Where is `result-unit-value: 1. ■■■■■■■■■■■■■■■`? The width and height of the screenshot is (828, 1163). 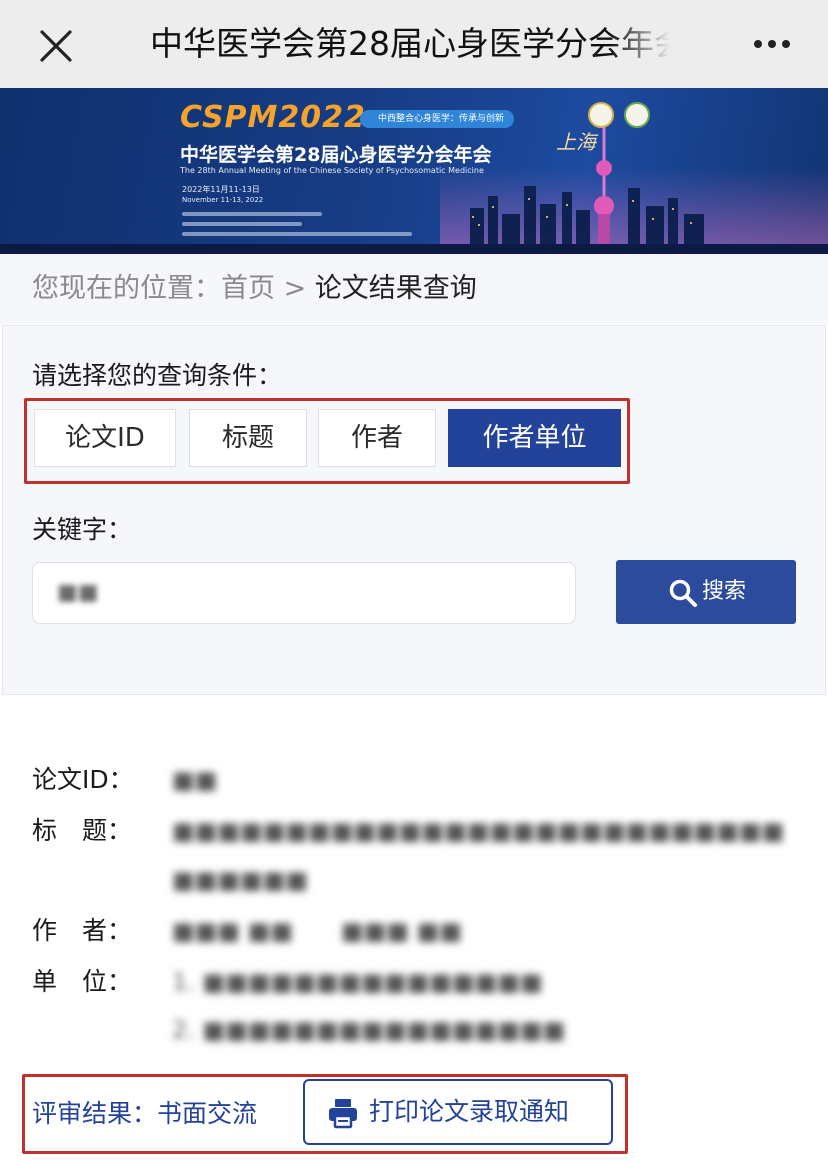 result-unit-value: 1. ■■■■■■■■■■■■■■■ is located at coordinates (357, 982).